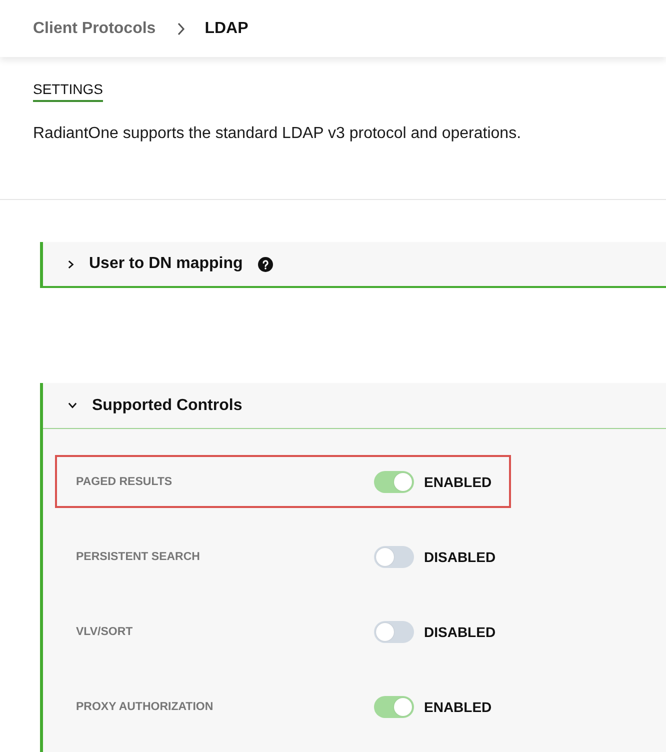 The width and height of the screenshot is (666, 752). What do you see at coordinates (124, 482) in the screenshot?
I see `control-label: PAGED RESULTS` at bounding box center [124, 482].